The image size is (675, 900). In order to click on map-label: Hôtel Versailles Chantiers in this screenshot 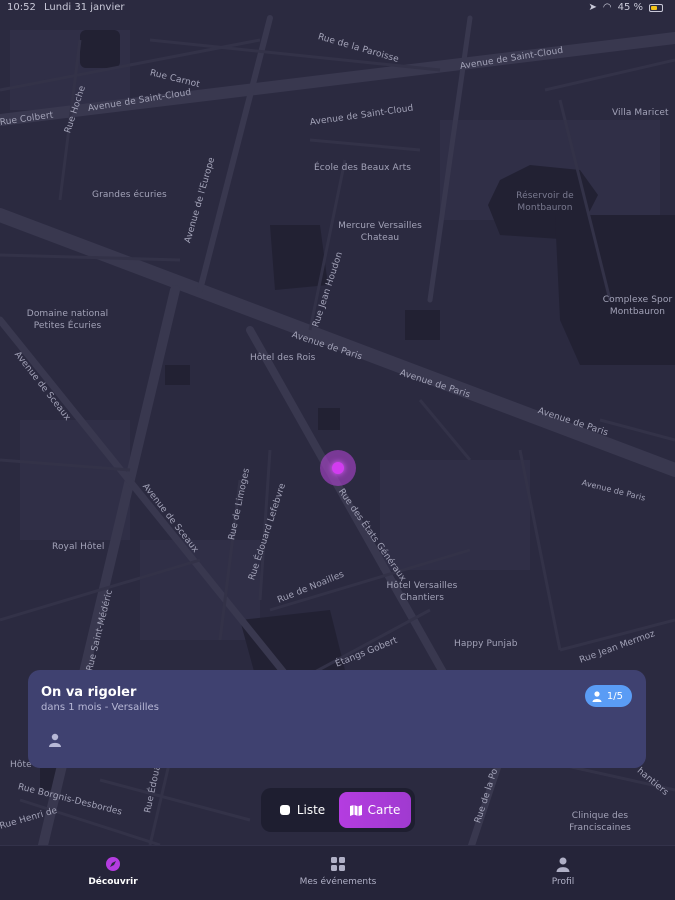, I will do `click(422, 592)`.